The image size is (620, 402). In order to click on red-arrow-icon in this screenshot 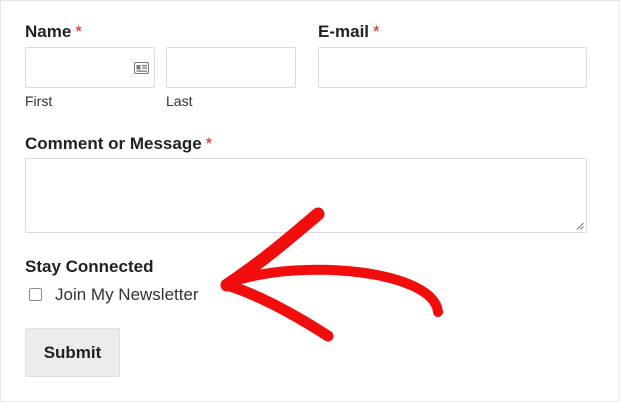, I will do `click(331, 274)`.